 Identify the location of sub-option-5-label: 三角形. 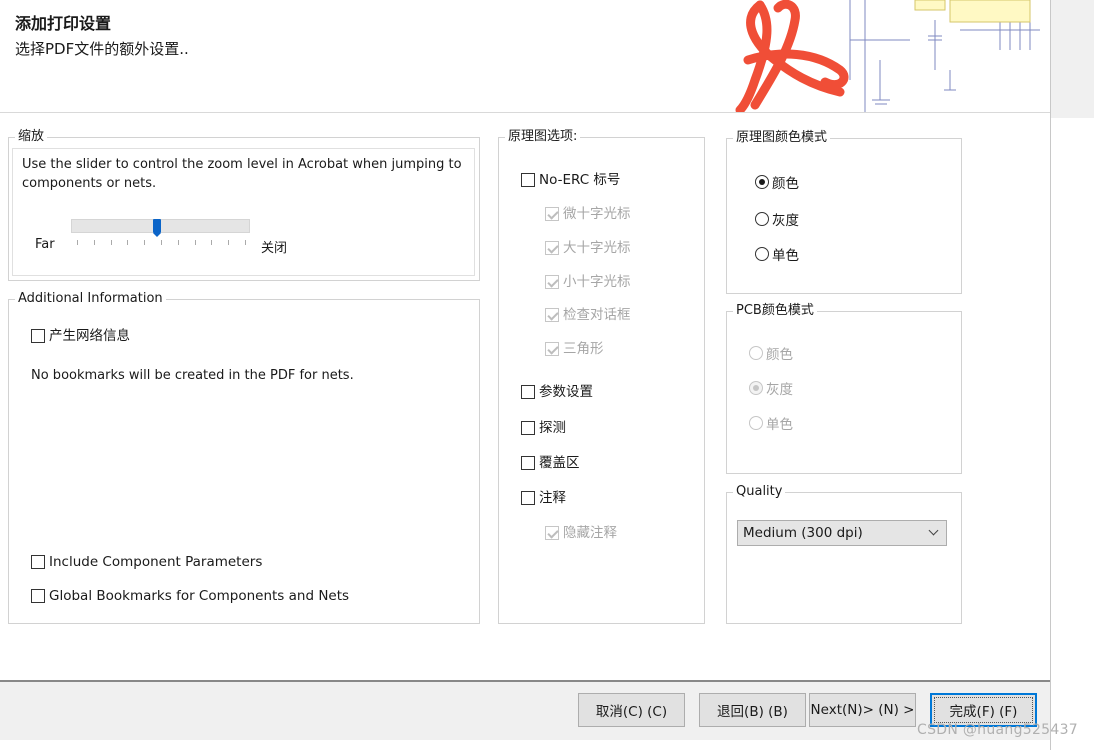
(583, 349).